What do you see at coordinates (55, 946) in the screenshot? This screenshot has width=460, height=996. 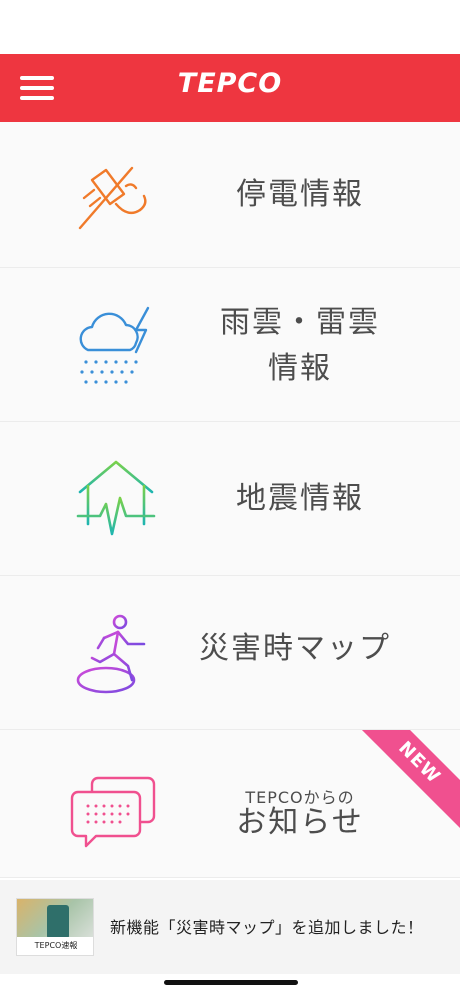 I see `thumbnail-caption: TEPCO速報` at bounding box center [55, 946].